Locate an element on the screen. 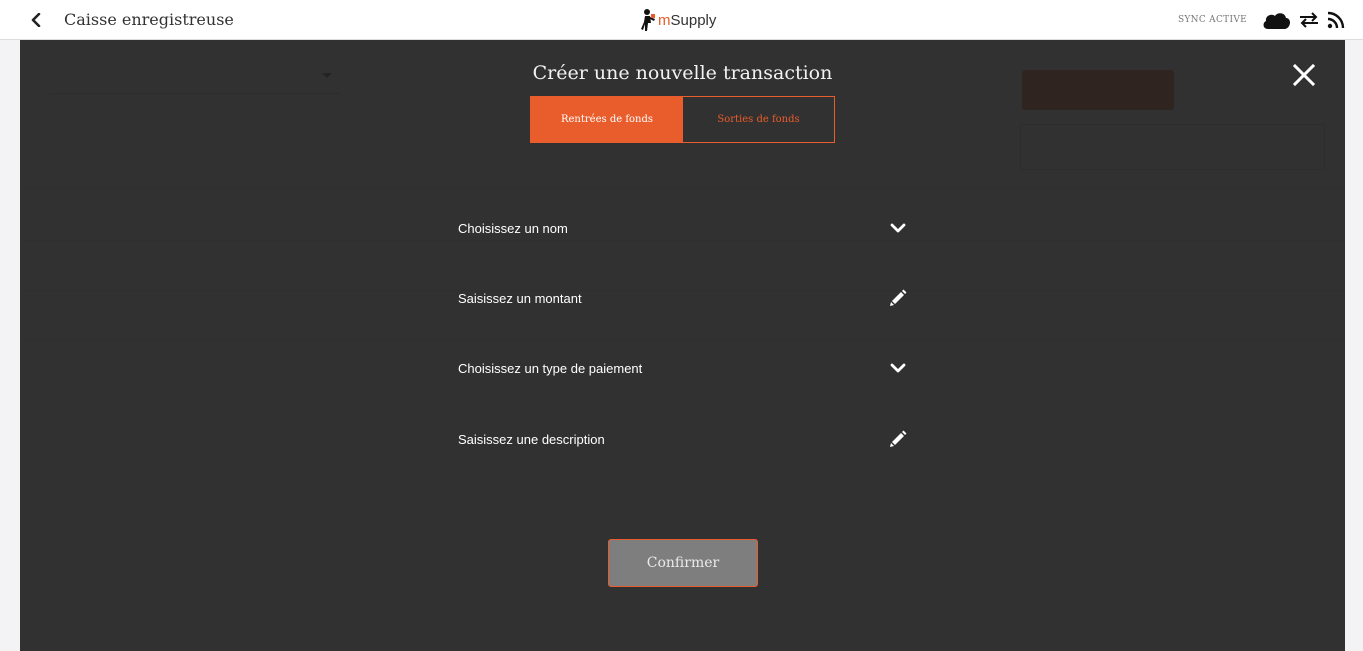 This screenshot has height=651, width=1363. amount-input: Saisissez un montant is located at coordinates (683, 298).